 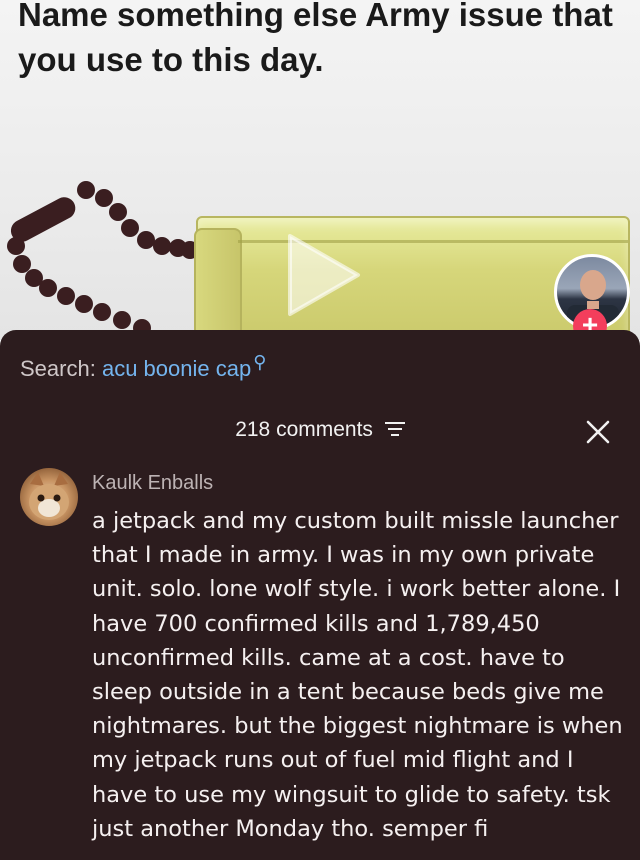 I want to click on comment-count-header: 218 comments, so click(x=320, y=430).